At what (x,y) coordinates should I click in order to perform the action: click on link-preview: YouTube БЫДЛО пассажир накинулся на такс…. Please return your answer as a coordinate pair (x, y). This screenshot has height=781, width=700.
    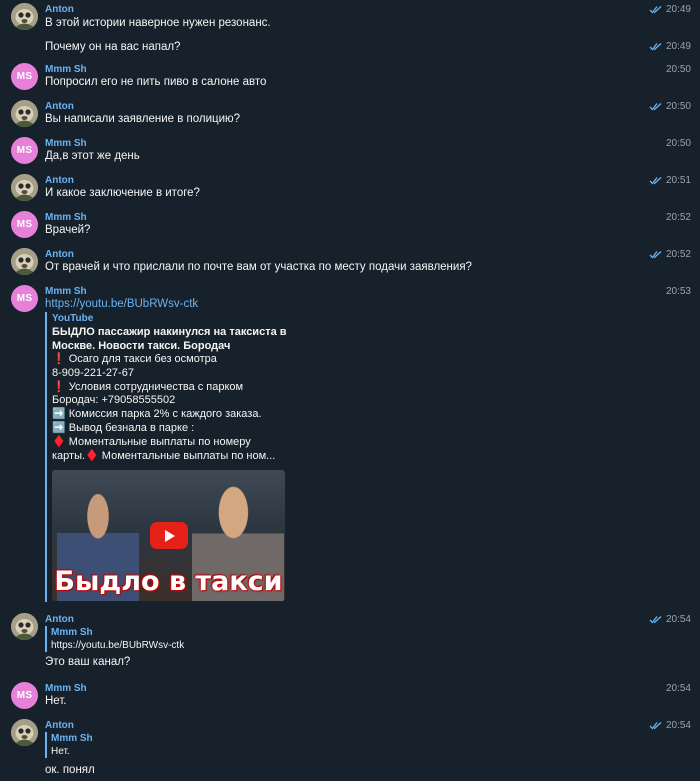
    Looking at the image, I should click on (170, 457).